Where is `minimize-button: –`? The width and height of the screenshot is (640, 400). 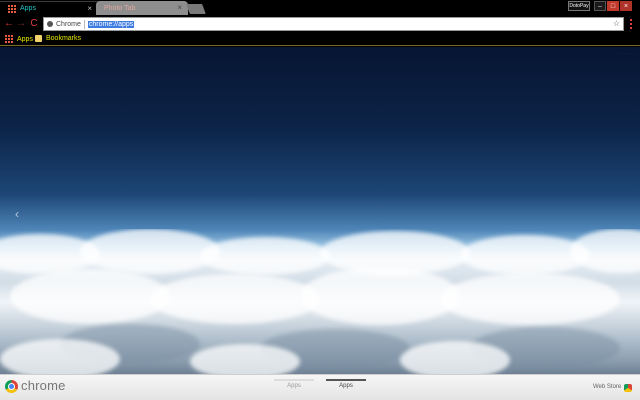 minimize-button: – is located at coordinates (600, 6).